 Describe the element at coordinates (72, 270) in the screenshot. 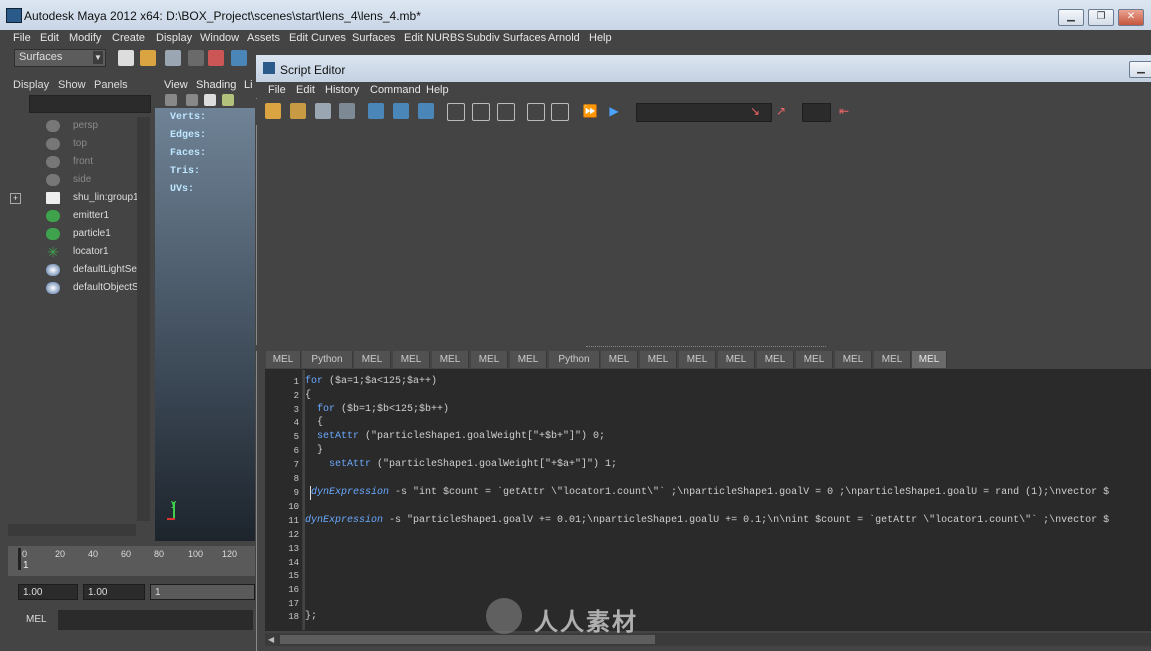

I see `outliner-item: defaultLightSe` at that location.